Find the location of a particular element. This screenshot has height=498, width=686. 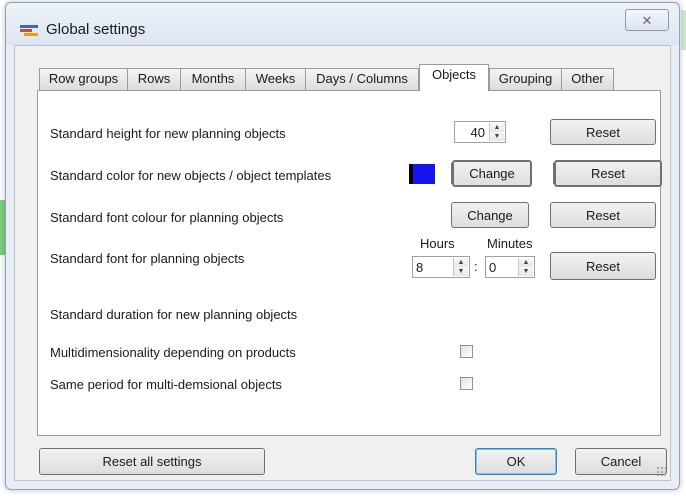

same-period-checkbox is located at coordinates (466, 383).